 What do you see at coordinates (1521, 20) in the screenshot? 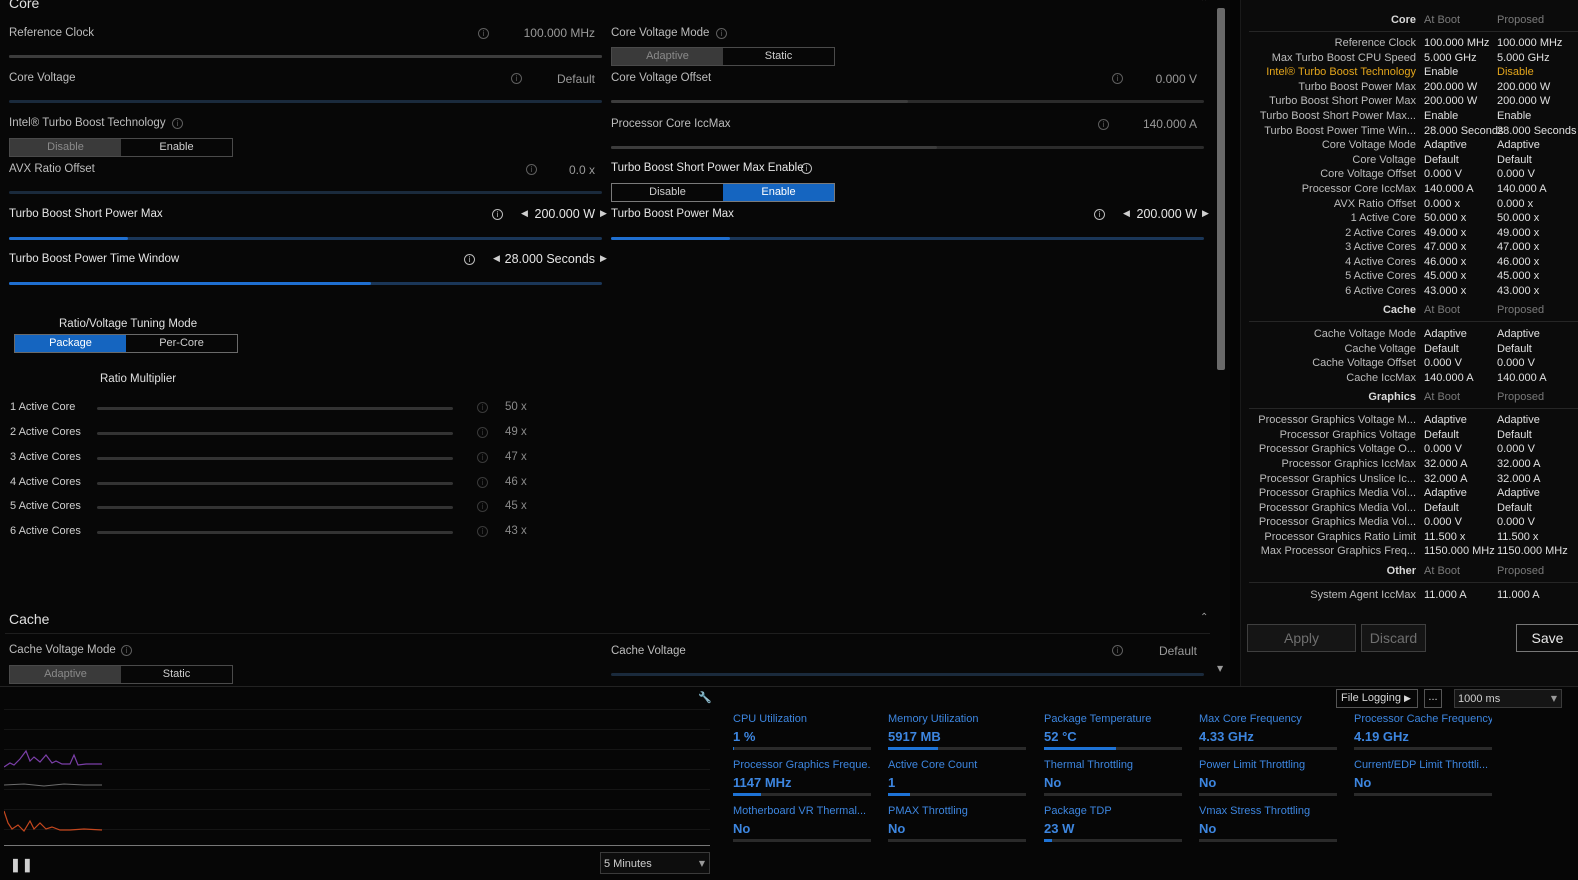
I see `col-proposed: Proposed` at bounding box center [1521, 20].